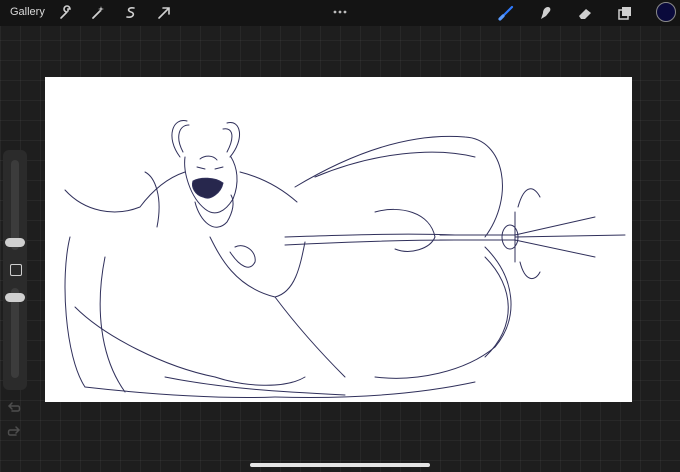  I want to click on square-icon, so click(16, 270).